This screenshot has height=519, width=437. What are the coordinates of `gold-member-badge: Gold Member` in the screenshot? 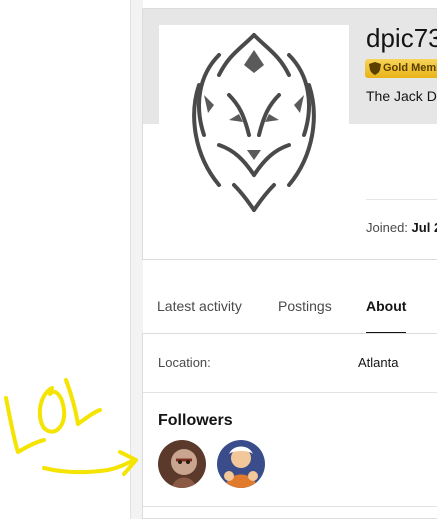 It's located at (401, 68).